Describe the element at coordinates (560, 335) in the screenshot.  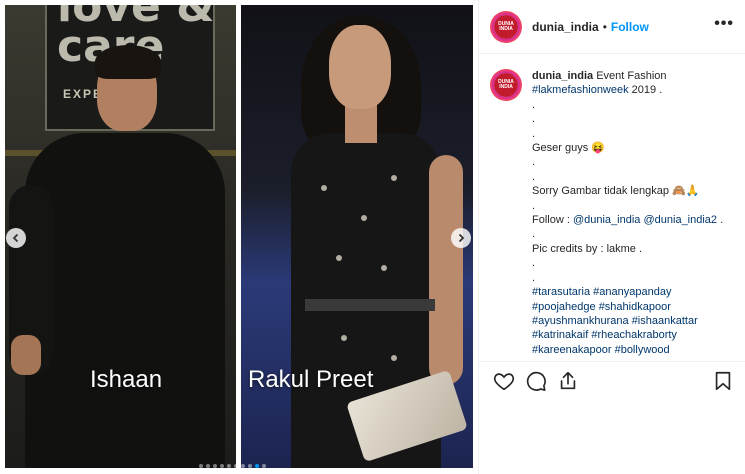
I see `hashtag-link: #katrinakaif` at that location.